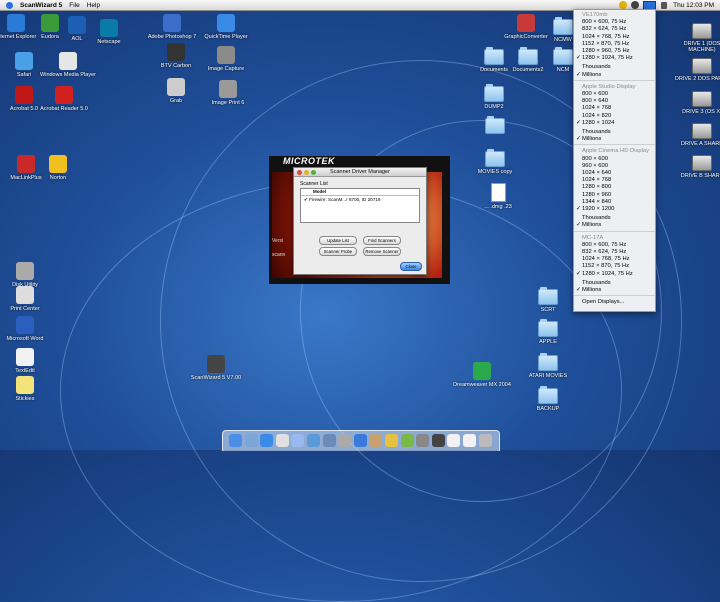  I want to click on display-header: MC-17A, so click(593, 237).